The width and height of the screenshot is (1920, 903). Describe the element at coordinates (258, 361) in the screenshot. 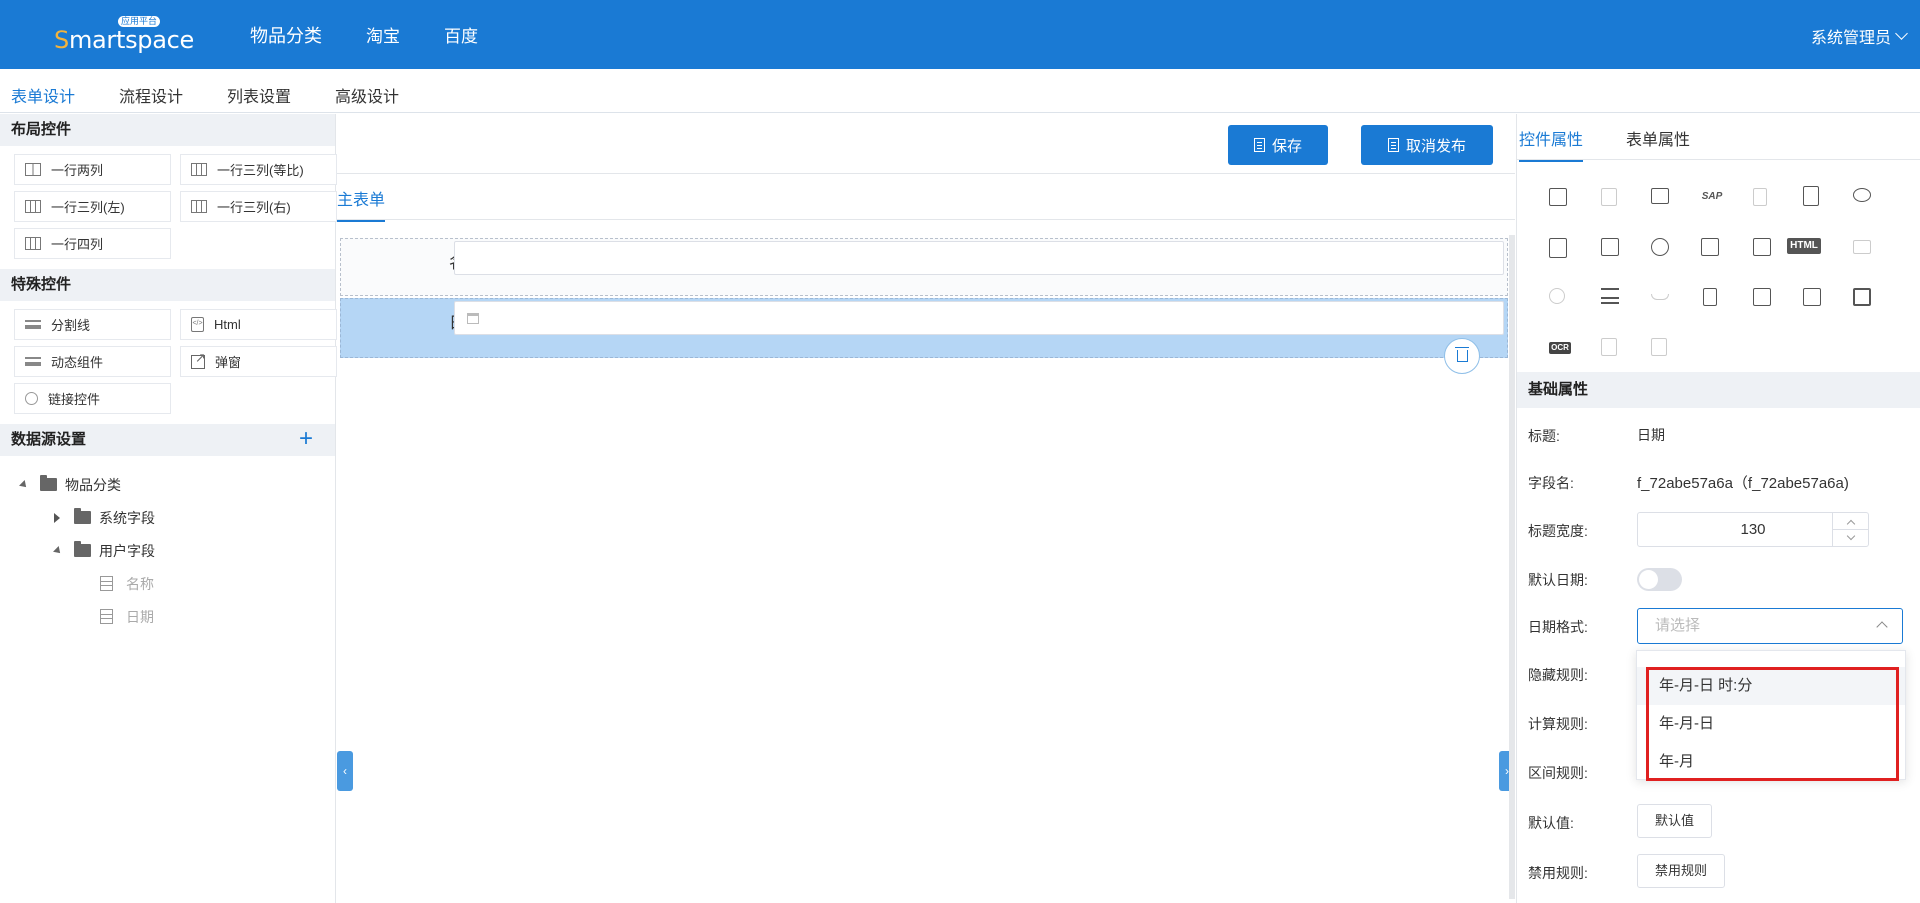

I see `ctrl-popup: 弹窗` at that location.